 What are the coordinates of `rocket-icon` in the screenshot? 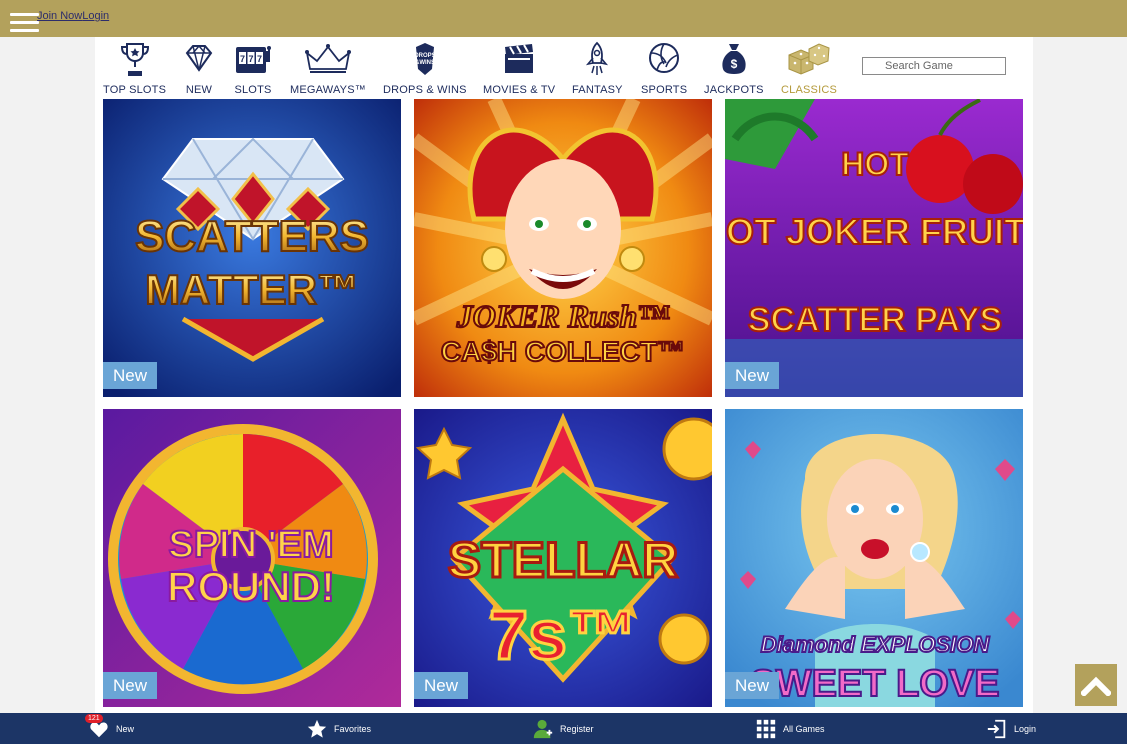 It's located at (597, 58).